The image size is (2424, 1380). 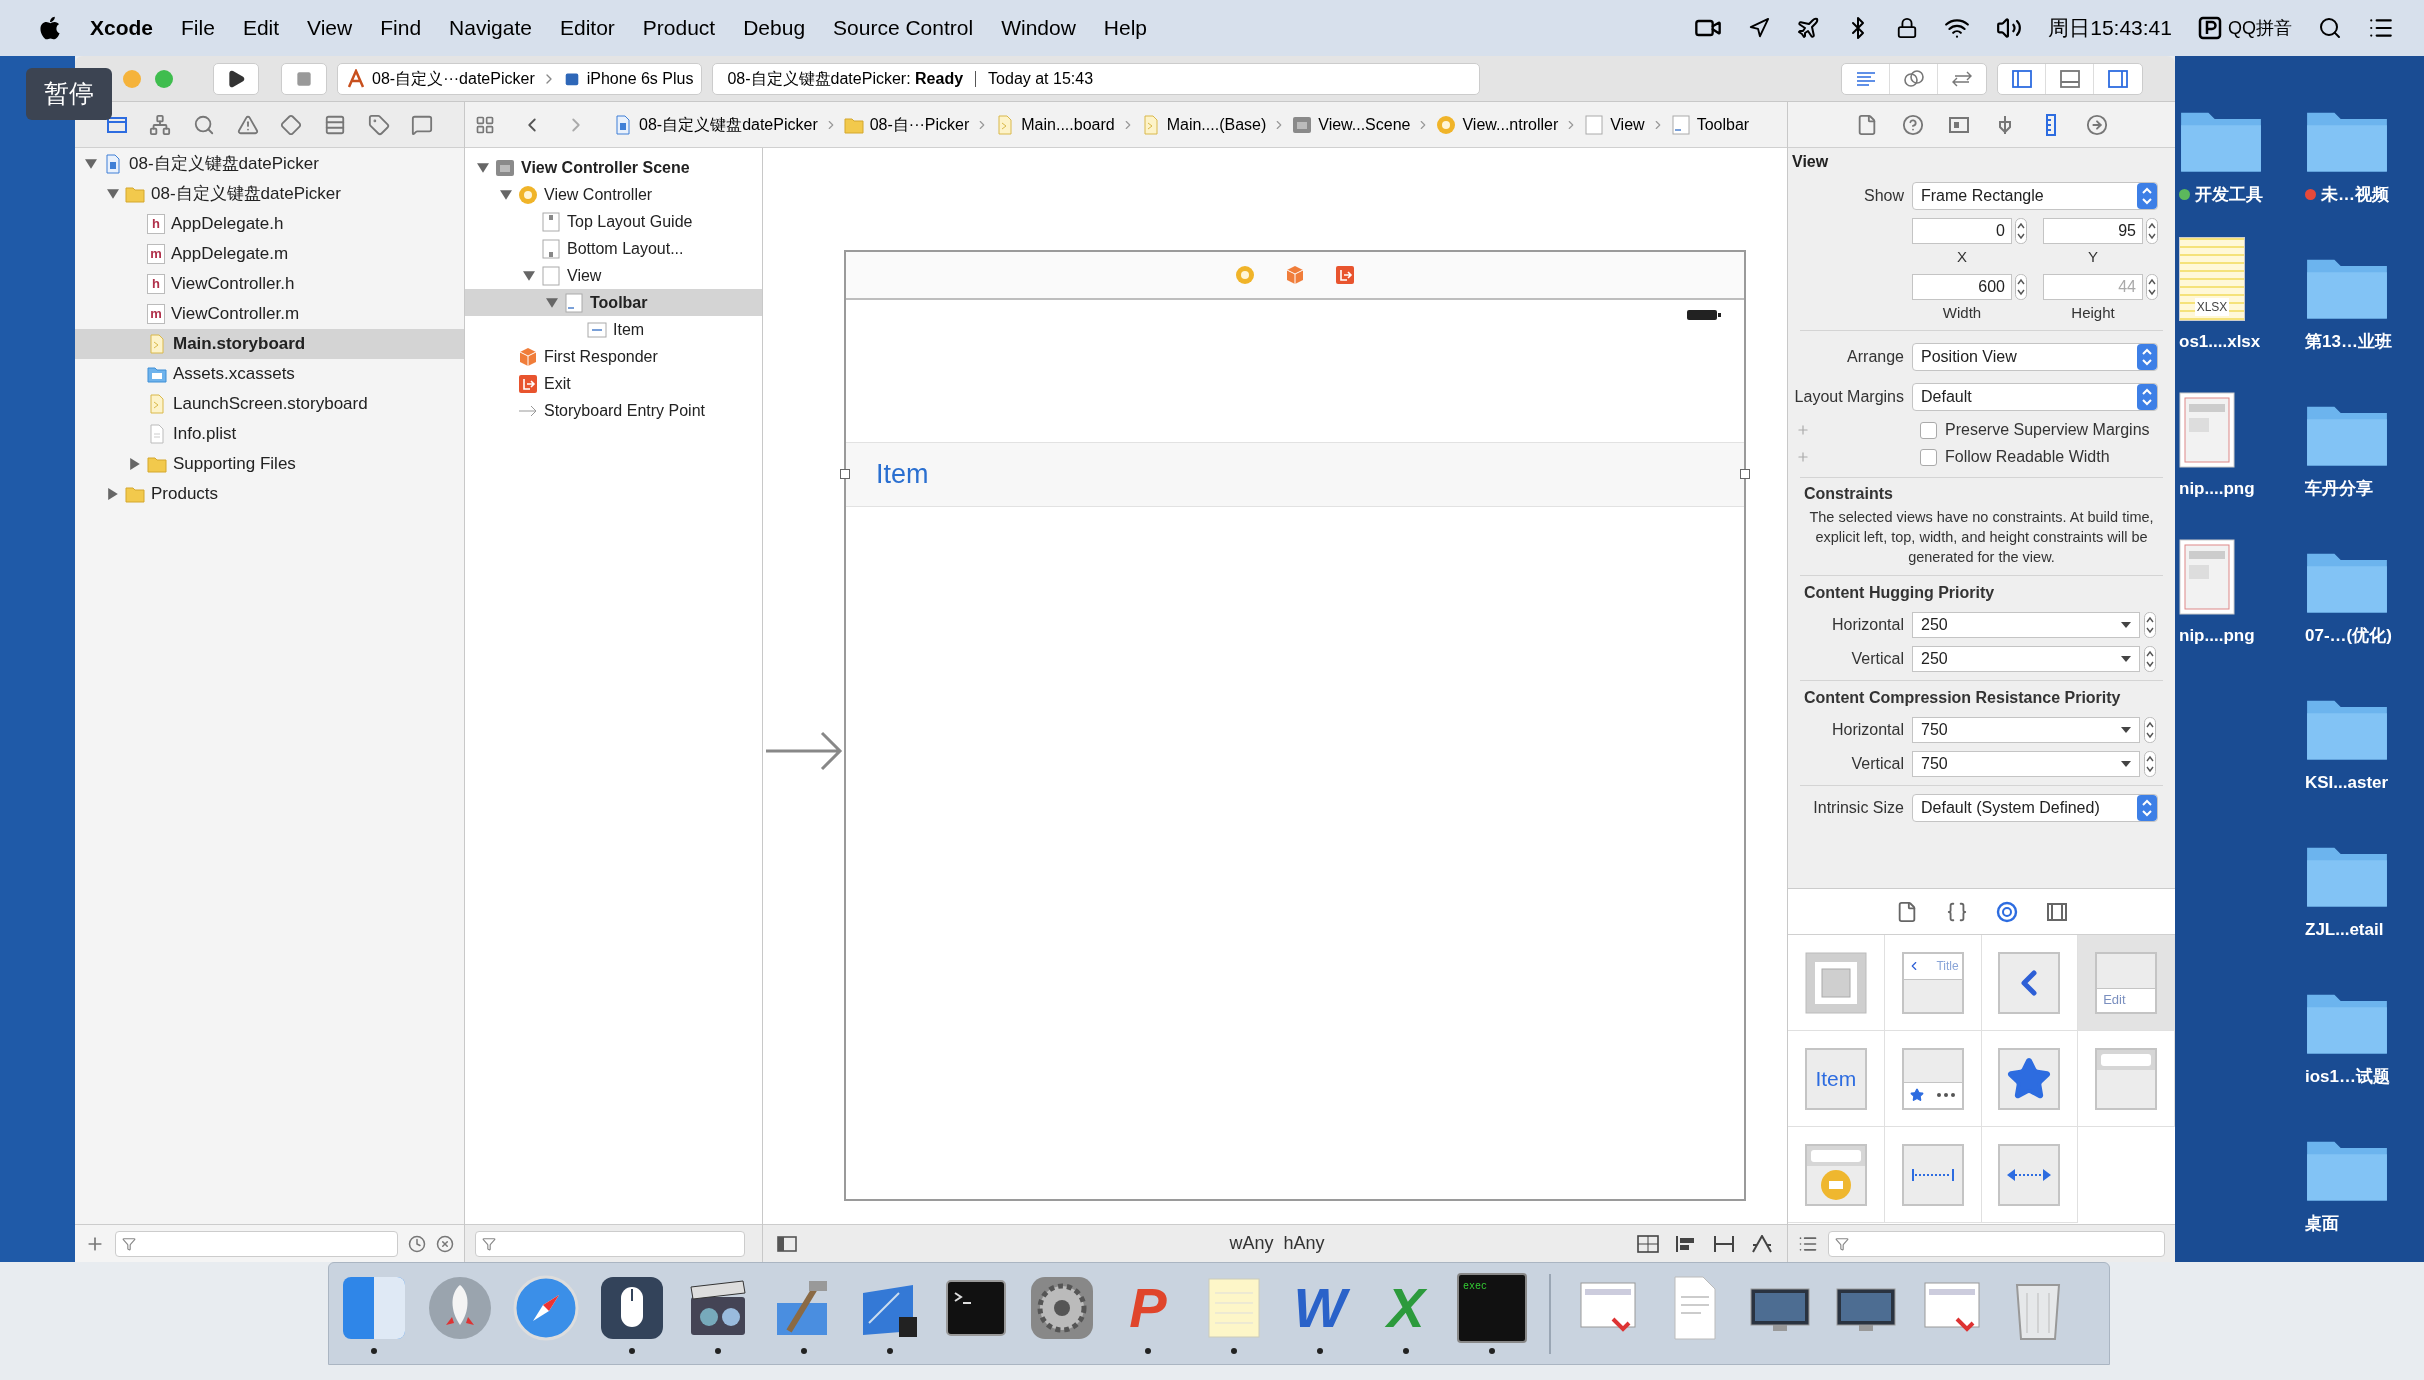 What do you see at coordinates (1808, 28) in the screenshot?
I see `plane-icon` at bounding box center [1808, 28].